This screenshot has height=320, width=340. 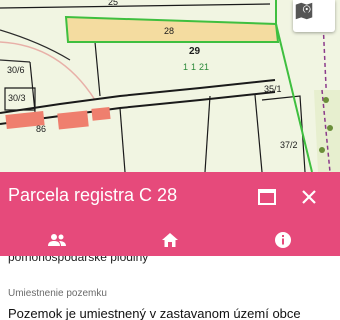 I want to click on people-icon, so click(x=56, y=240).